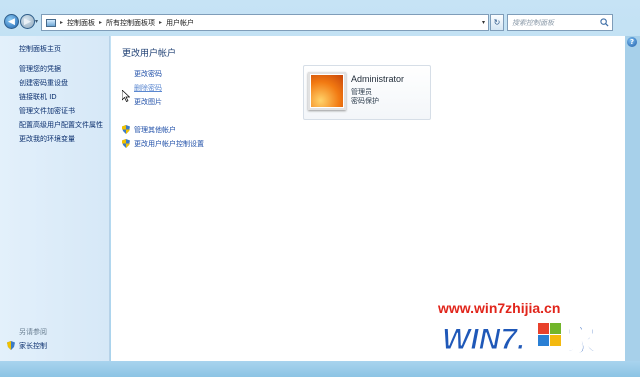  Describe the element at coordinates (47, 139) in the screenshot. I see `environment-variables-link: 更改我的环境变量` at that location.